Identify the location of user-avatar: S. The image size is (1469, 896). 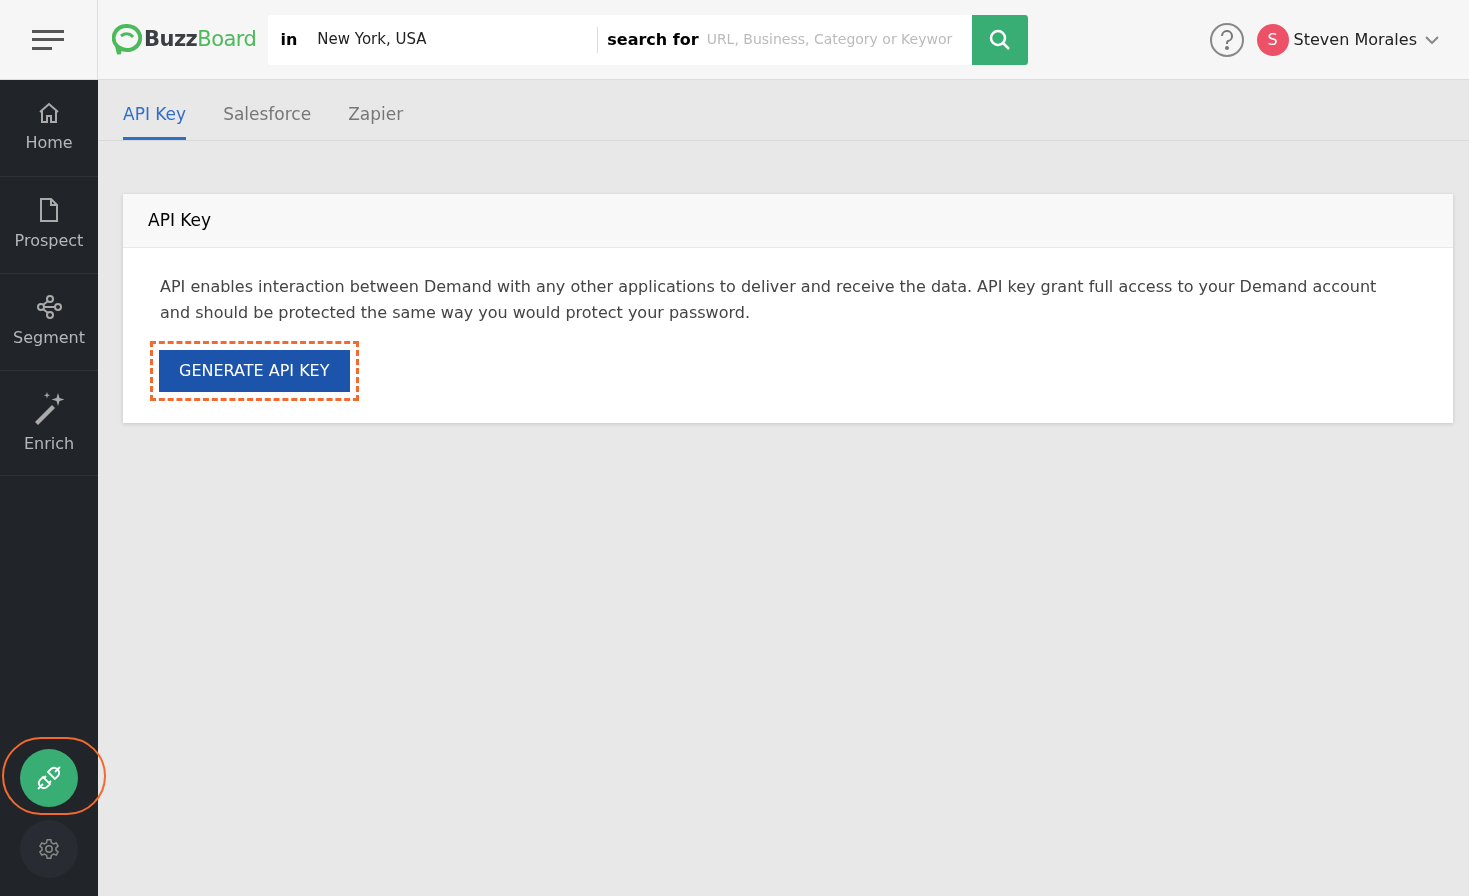
(1272, 39).